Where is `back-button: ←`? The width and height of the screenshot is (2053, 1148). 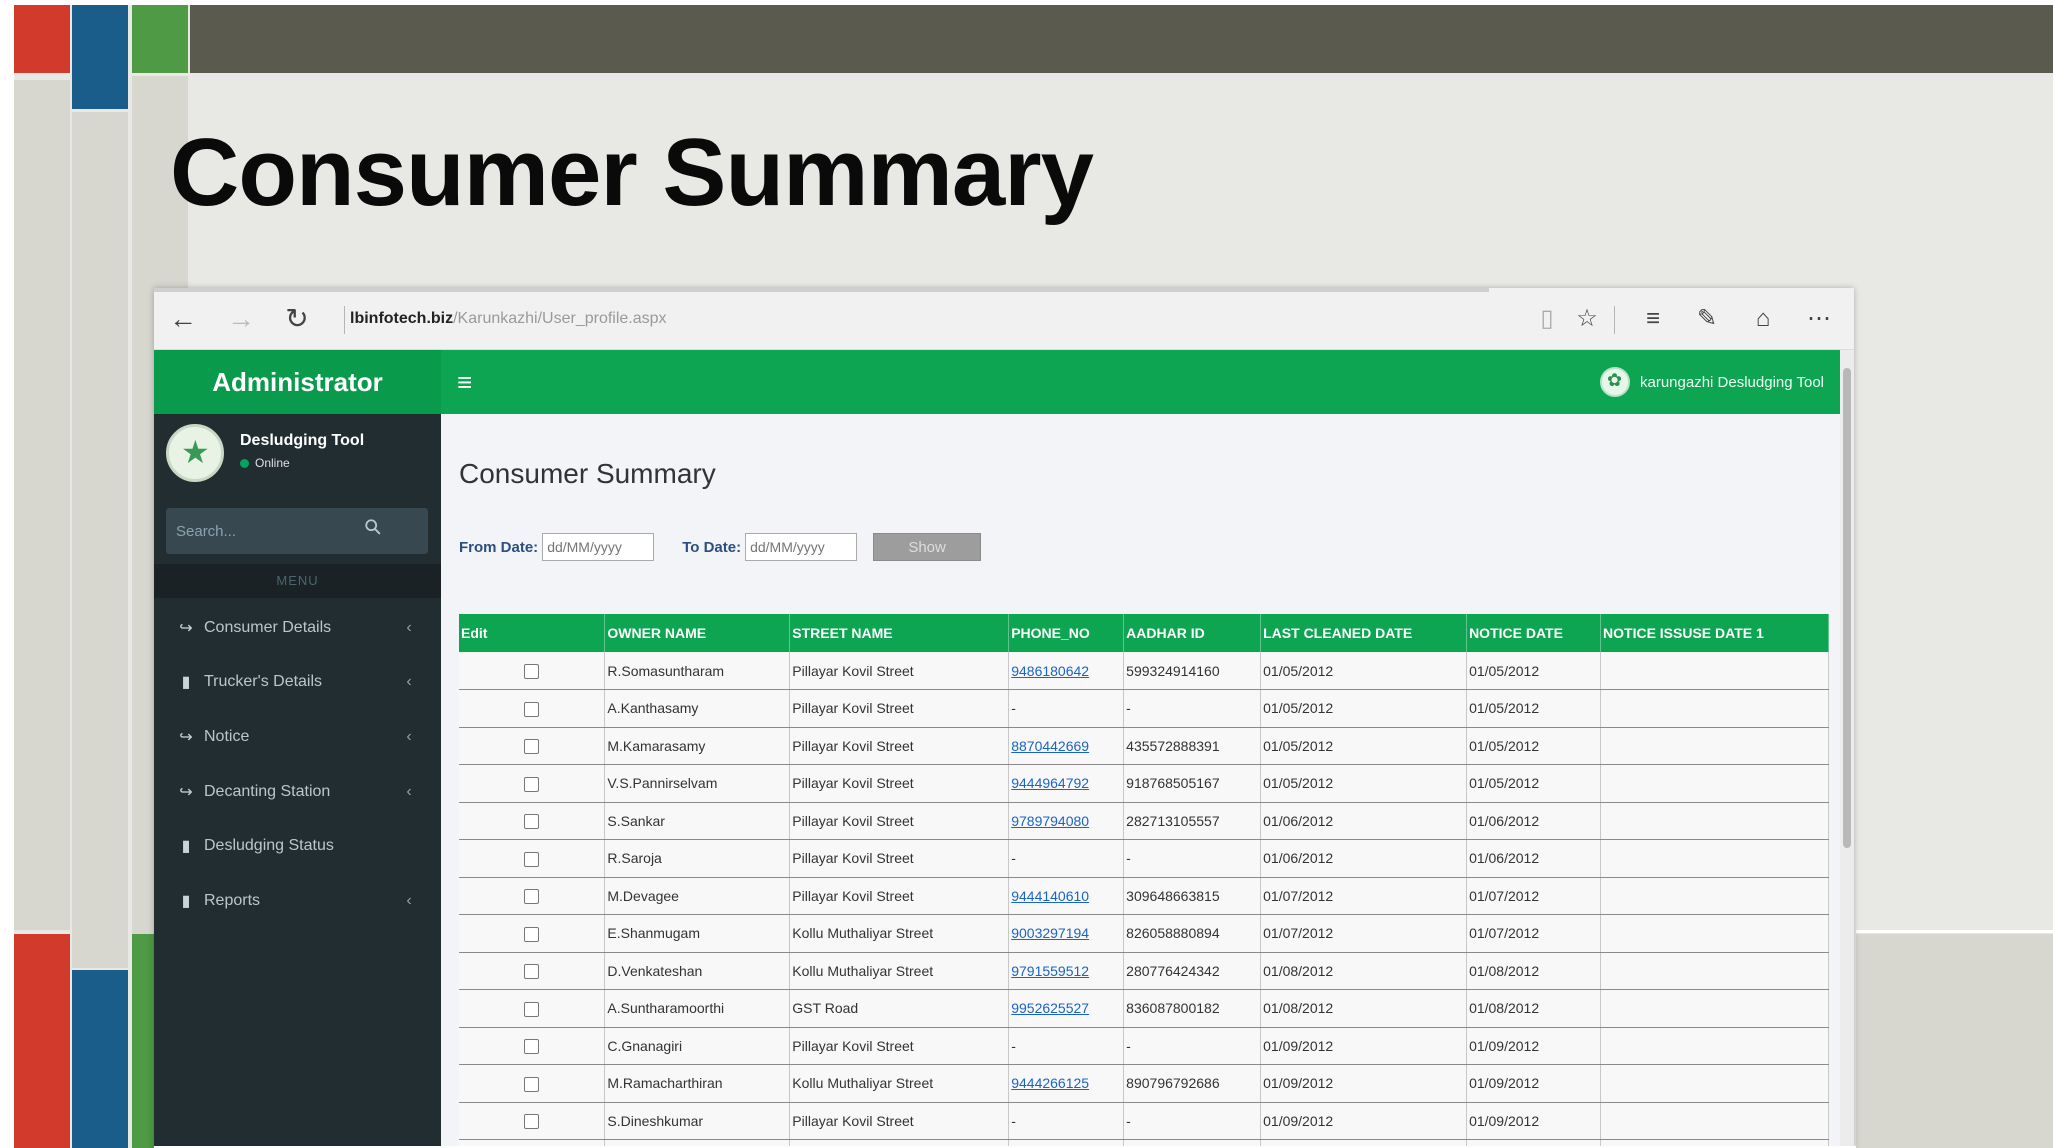 back-button: ← is located at coordinates (183, 319).